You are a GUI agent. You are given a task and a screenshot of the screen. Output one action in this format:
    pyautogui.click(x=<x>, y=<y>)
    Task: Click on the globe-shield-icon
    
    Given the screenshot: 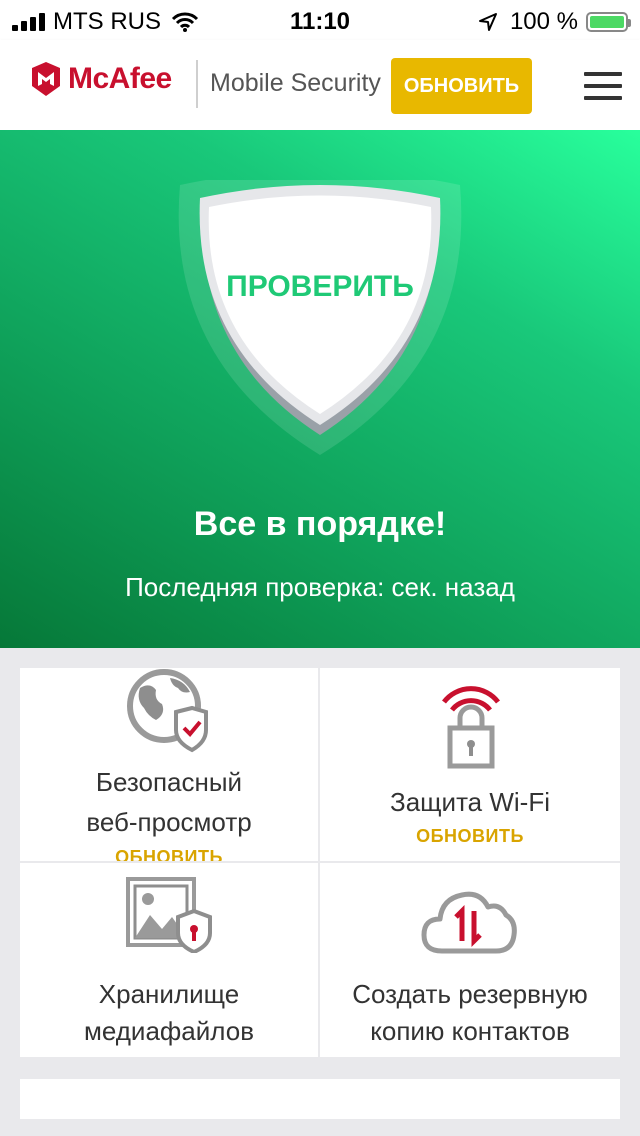 What is the action you would take?
    pyautogui.click(x=167, y=711)
    